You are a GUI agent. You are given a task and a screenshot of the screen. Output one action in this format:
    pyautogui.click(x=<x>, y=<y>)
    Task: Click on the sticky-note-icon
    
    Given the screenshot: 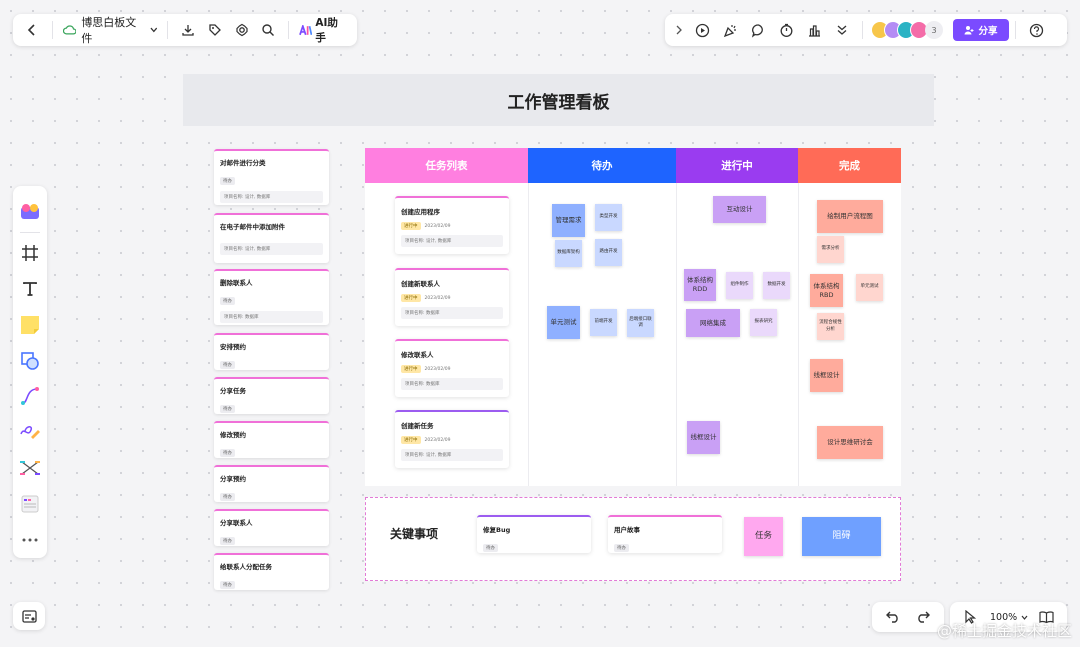 What is the action you would take?
    pyautogui.click(x=30, y=325)
    